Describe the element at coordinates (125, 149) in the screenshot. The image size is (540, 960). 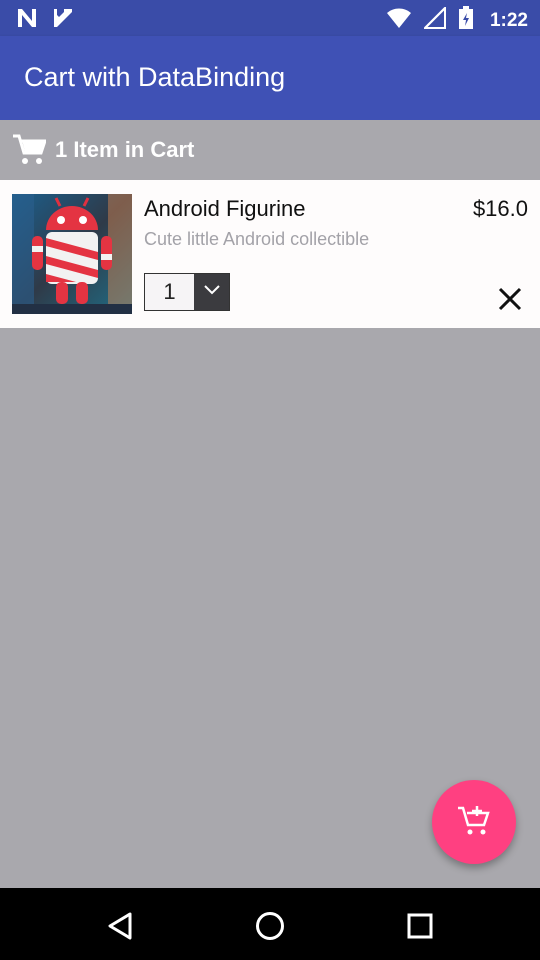
I see `cart-item-count: 1 Item in Cart` at that location.